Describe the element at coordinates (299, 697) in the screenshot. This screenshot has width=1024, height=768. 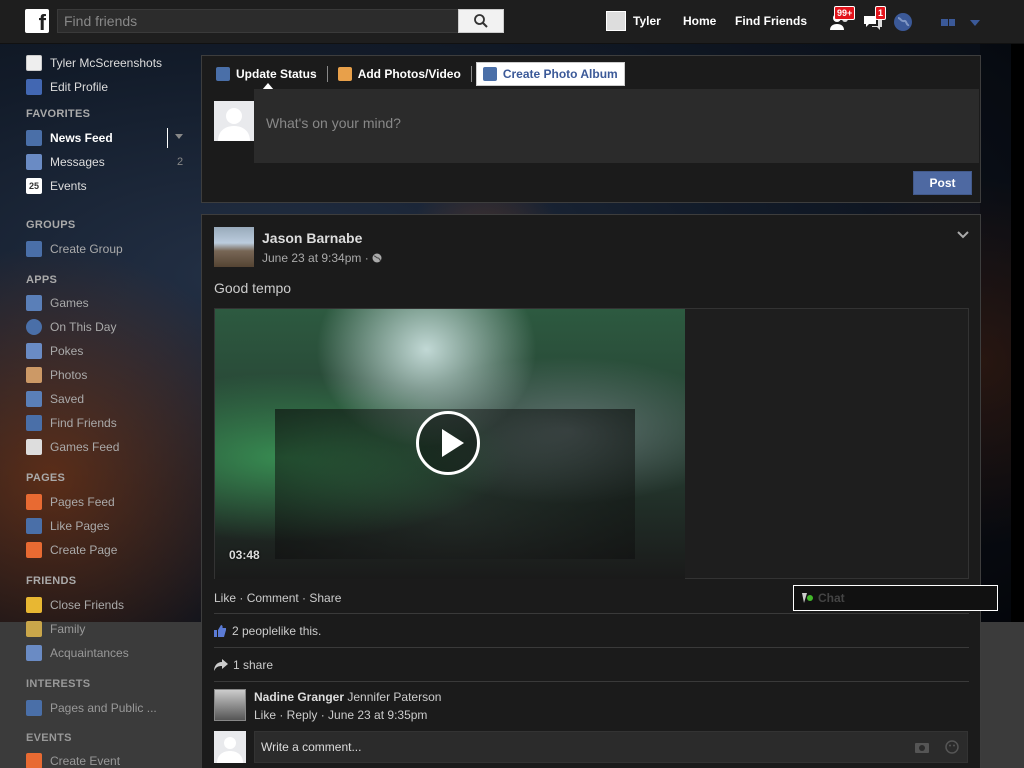
I see `commenter-name: Nadine Granger` at that location.